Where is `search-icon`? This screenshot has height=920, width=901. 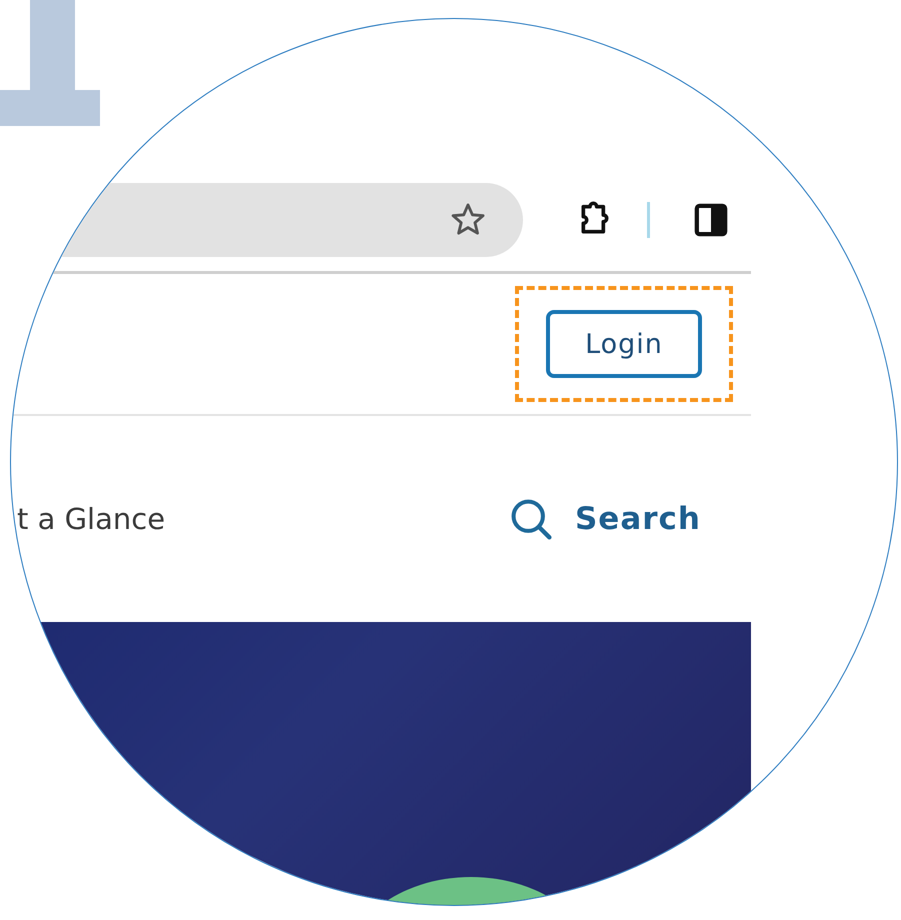
search-icon is located at coordinates (530, 519).